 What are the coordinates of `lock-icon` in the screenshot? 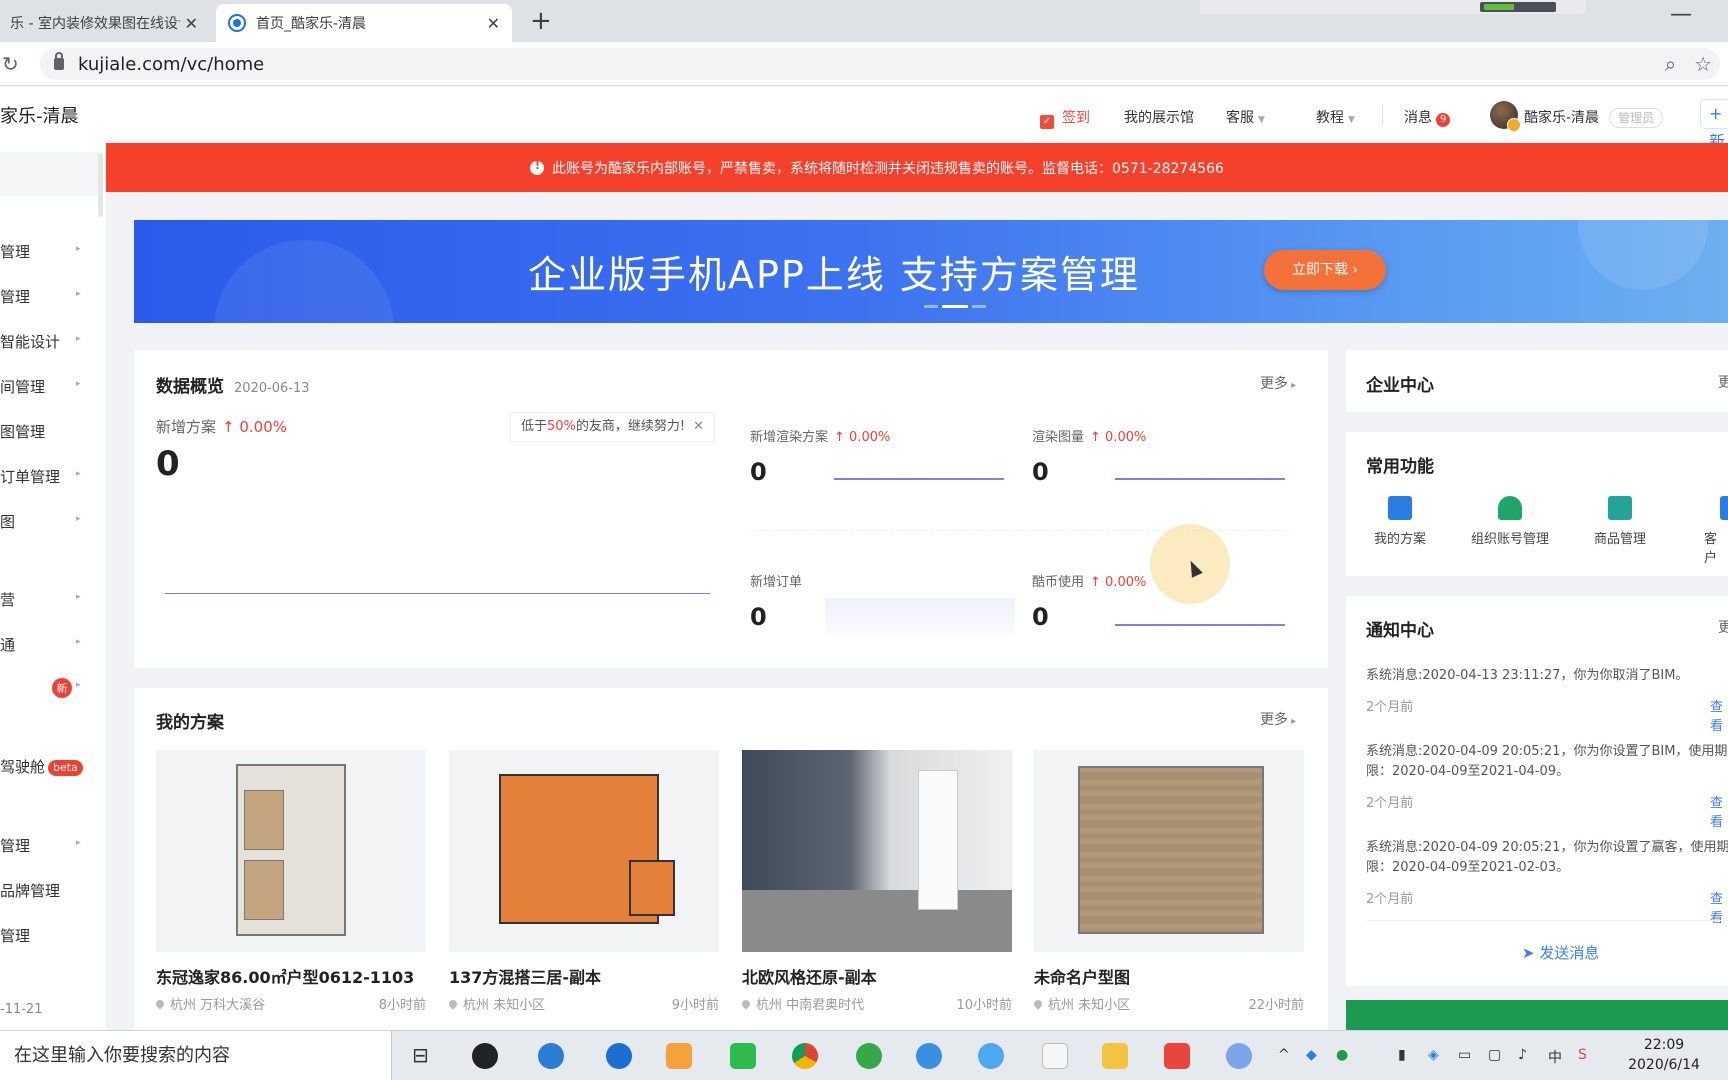 It's located at (59, 61).